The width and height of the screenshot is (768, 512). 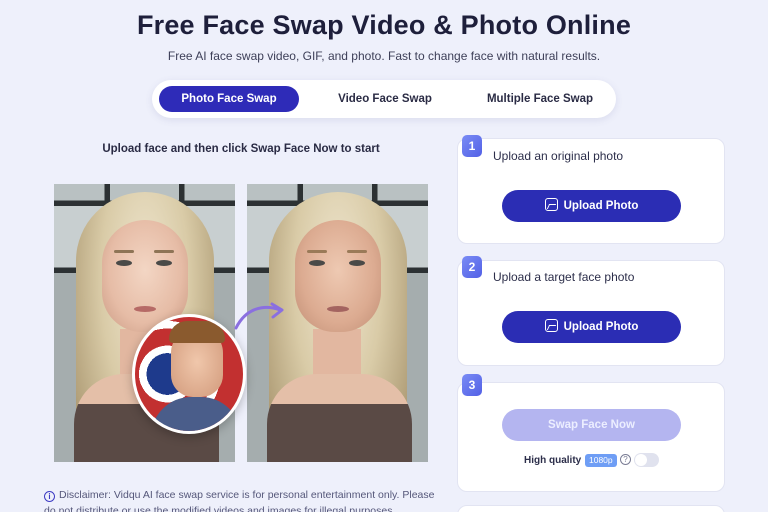 I want to click on page-title: Free Face Swap Video & Photo Online, so click(x=384, y=25).